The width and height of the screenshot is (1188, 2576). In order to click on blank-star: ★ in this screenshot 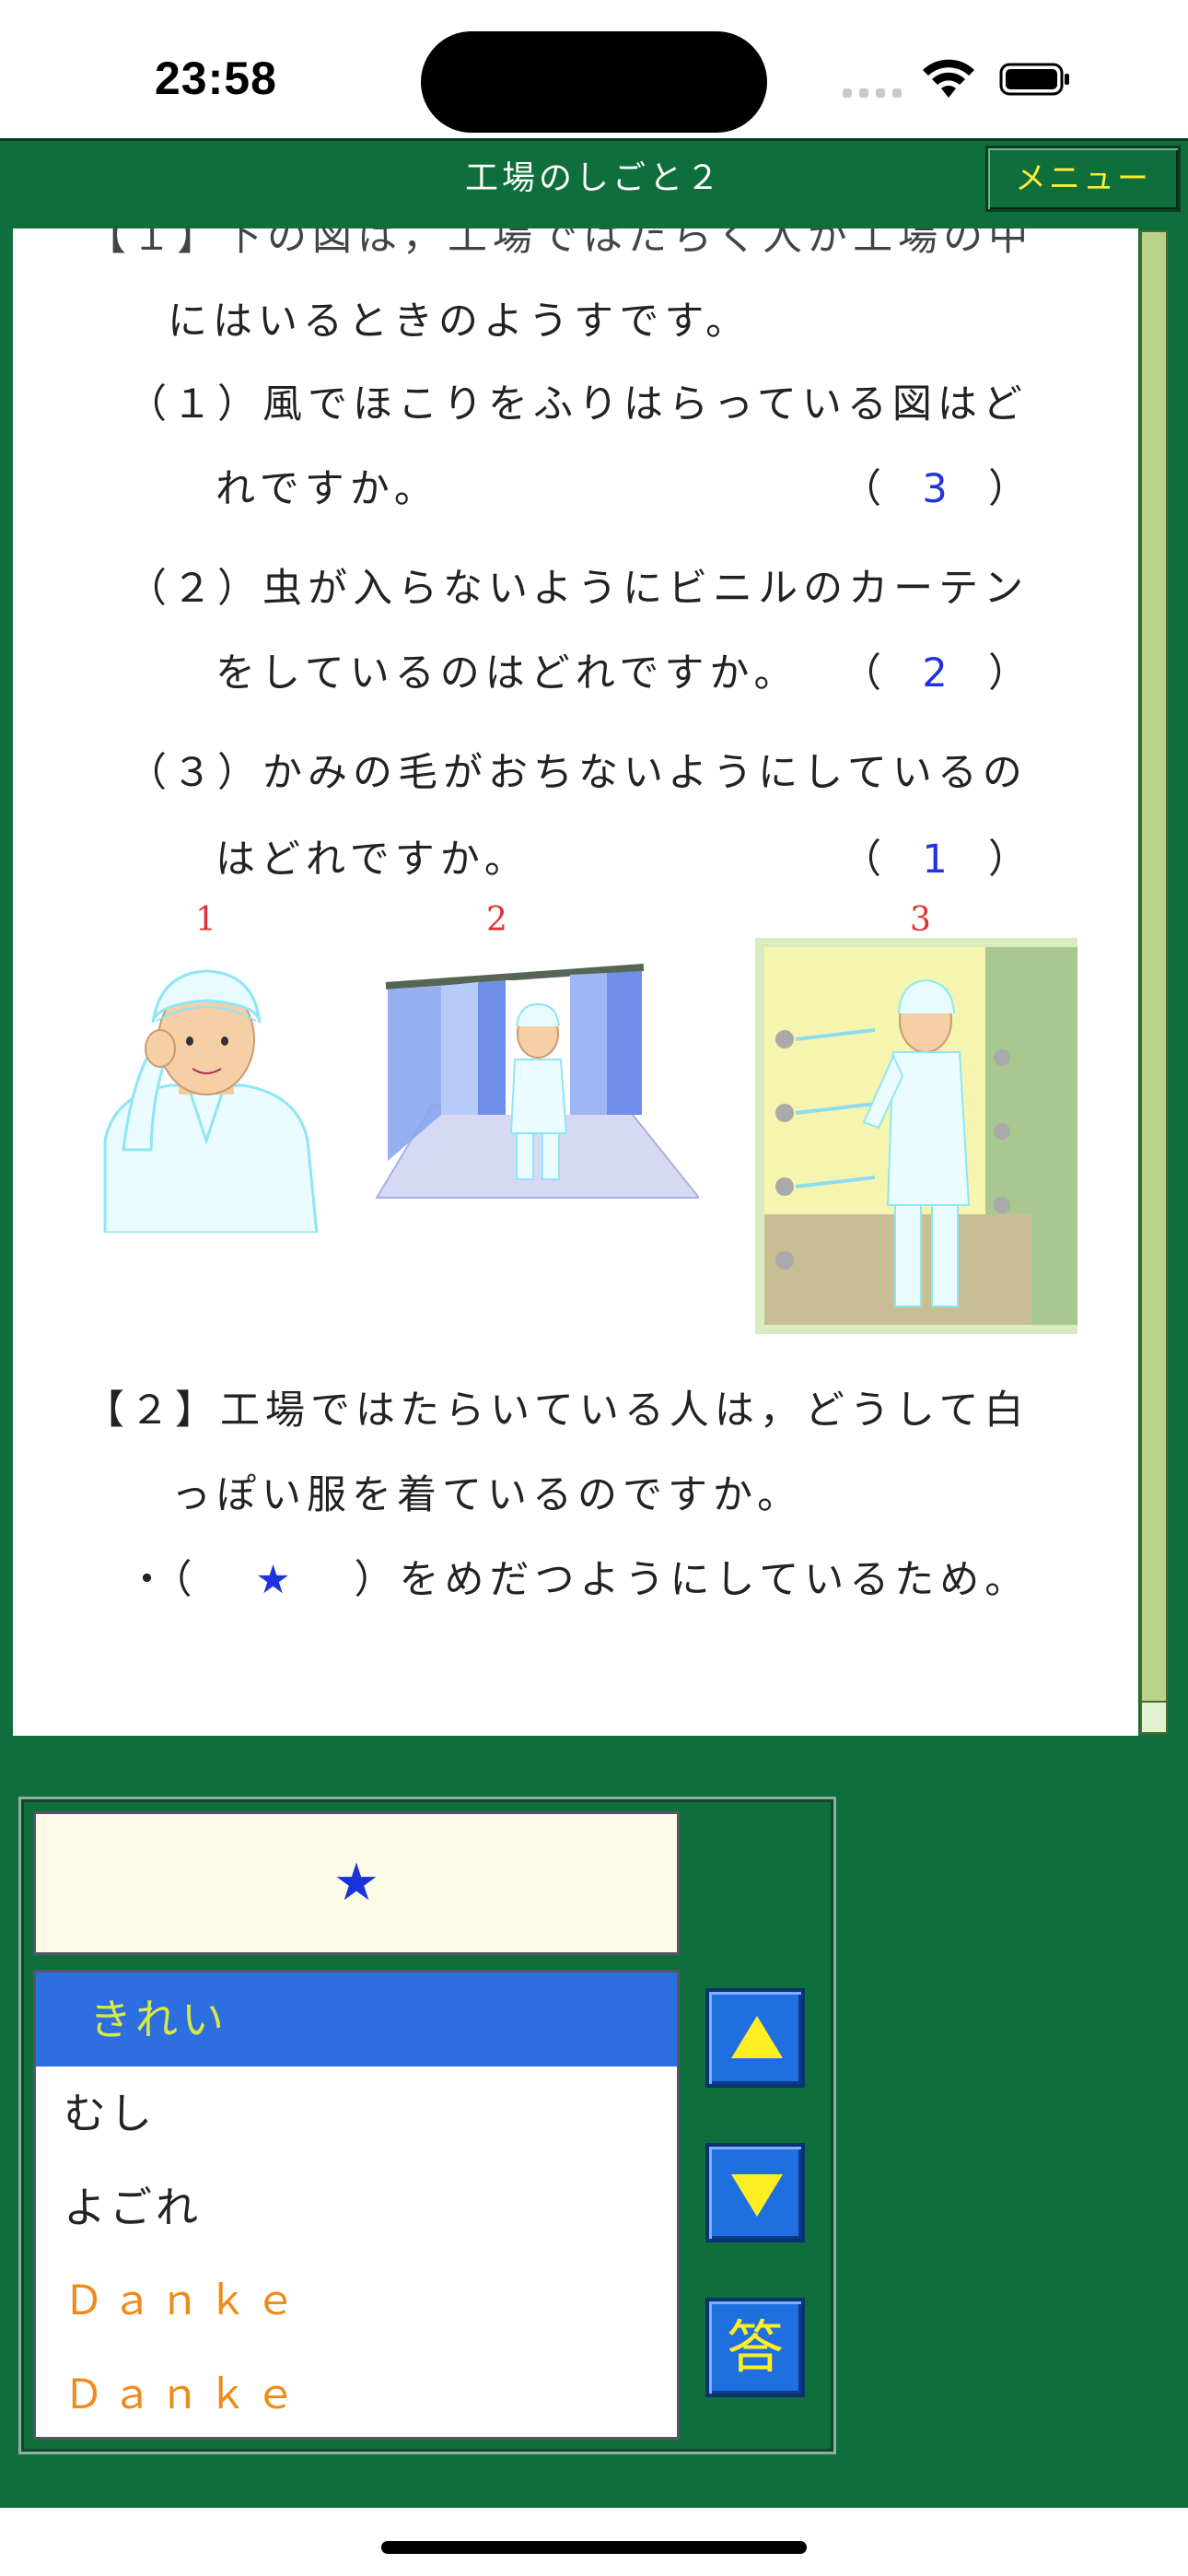, I will do `click(276, 1580)`.